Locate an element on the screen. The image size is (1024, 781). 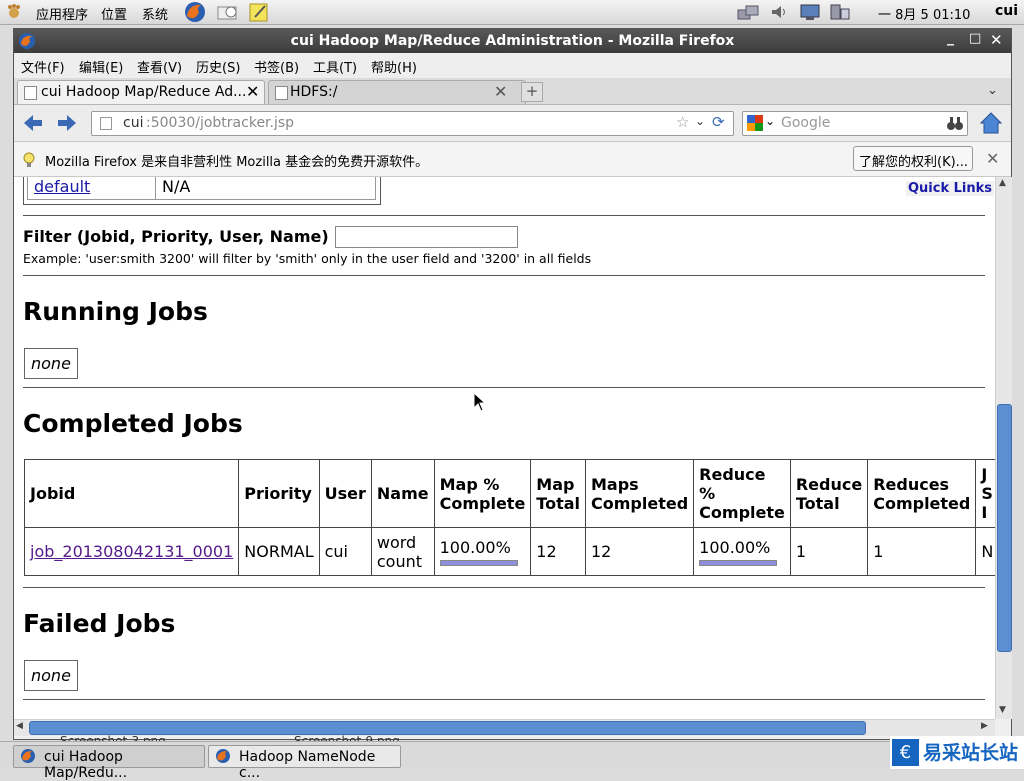
home-icon is located at coordinates (991, 125).